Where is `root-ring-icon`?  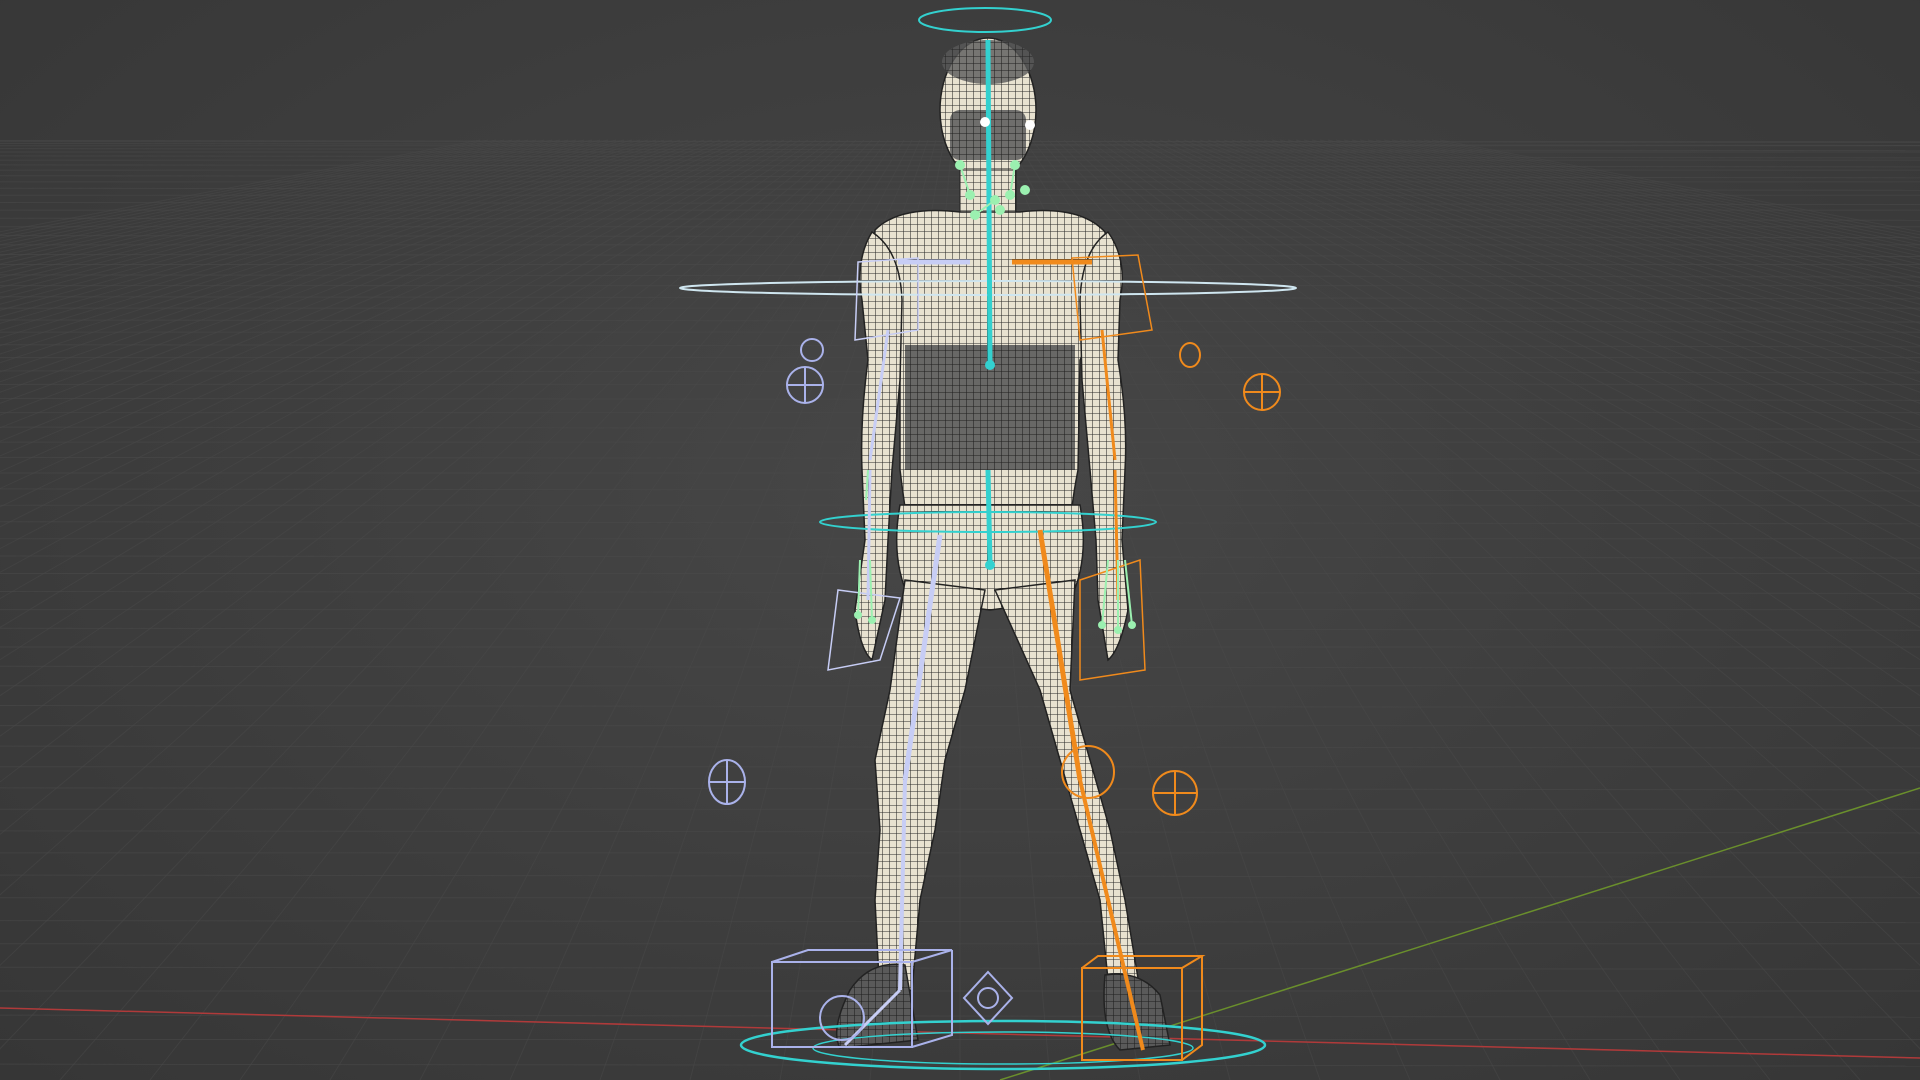 root-ring-icon is located at coordinates (1003, 1045).